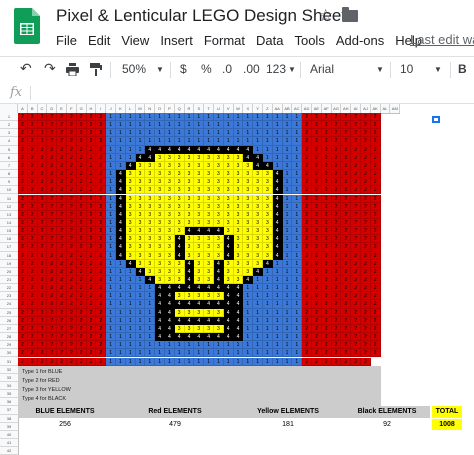  What do you see at coordinates (141, 108) in the screenshot?
I see `column-header: M` at bounding box center [141, 108].